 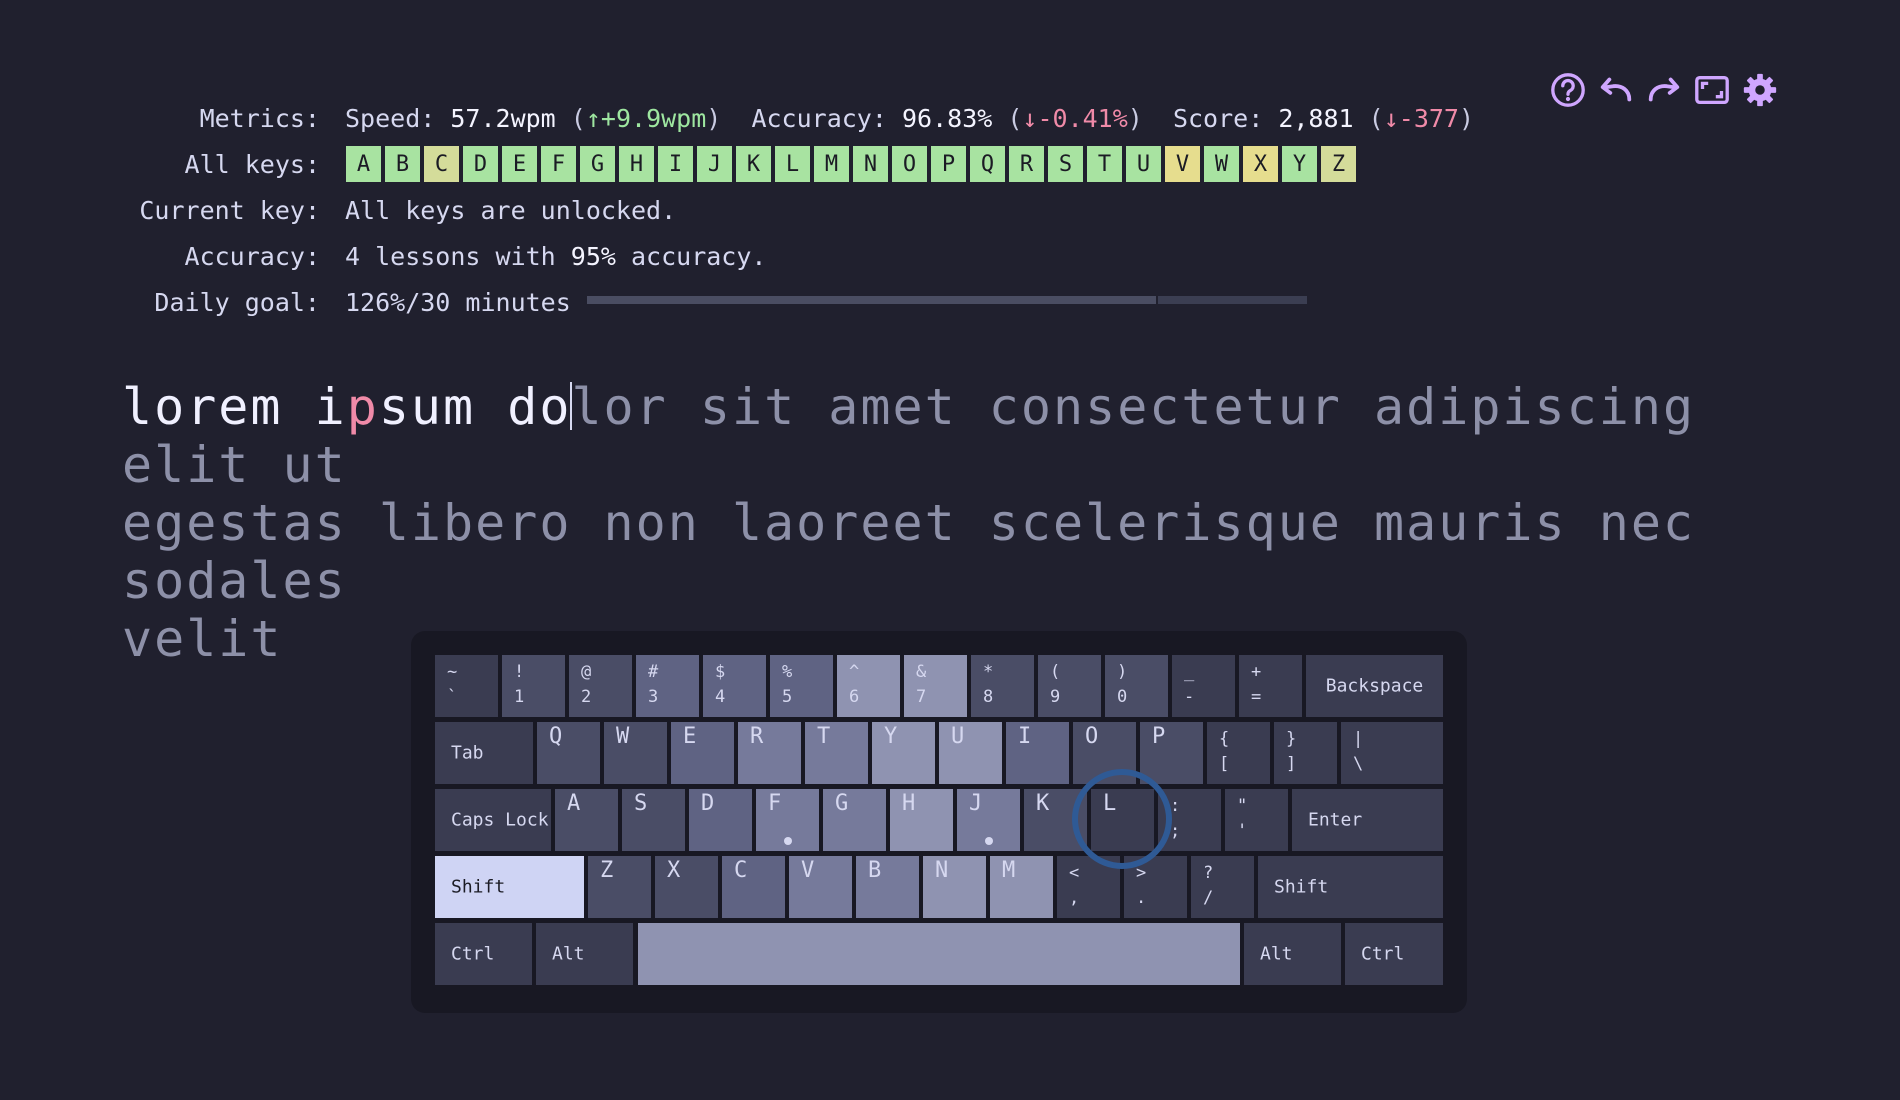 What do you see at coordinates (942, 870) in the screenshot?
I see `key-label-top: N` at bounding box center [942, 870].